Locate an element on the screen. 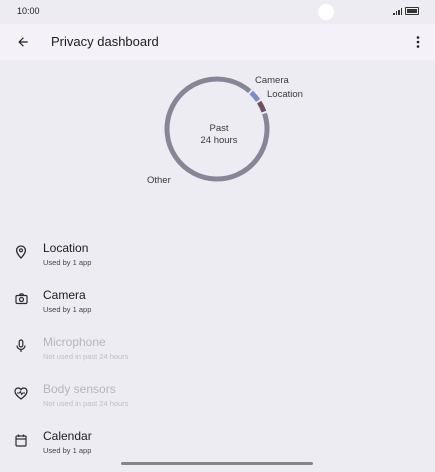 Image resolution: width=435 pixels, height=472 pixels. status-bar: 10:00 is located at coordinates (217, 12).